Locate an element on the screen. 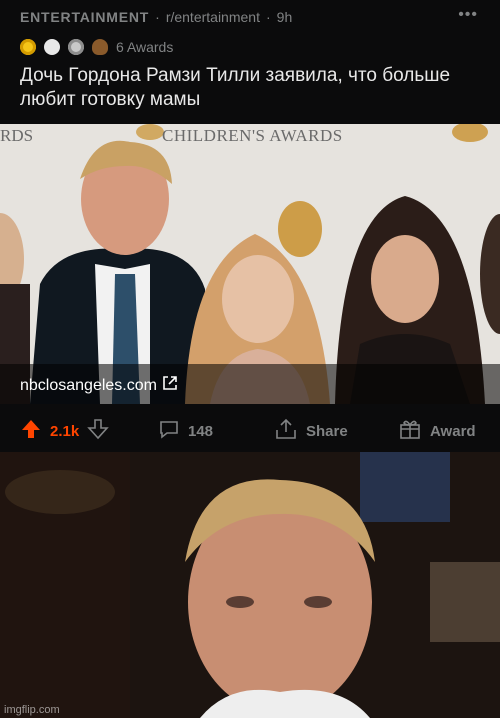 Image resolution: width=500 pixels, height=718 pixels. banner-left-text: RDS is located at coordinates (17, 135).